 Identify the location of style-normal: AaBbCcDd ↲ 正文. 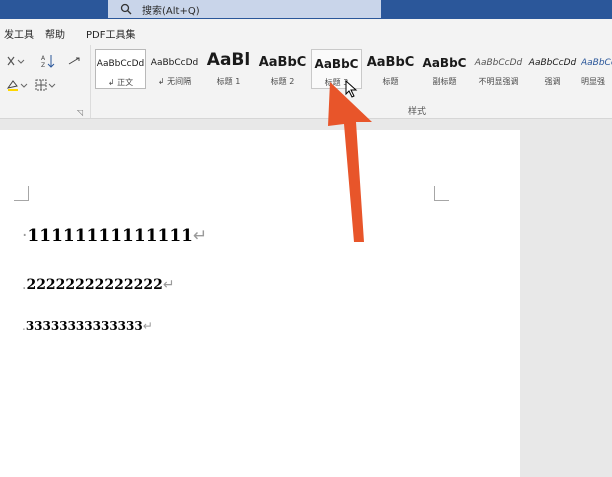
(120, 69).